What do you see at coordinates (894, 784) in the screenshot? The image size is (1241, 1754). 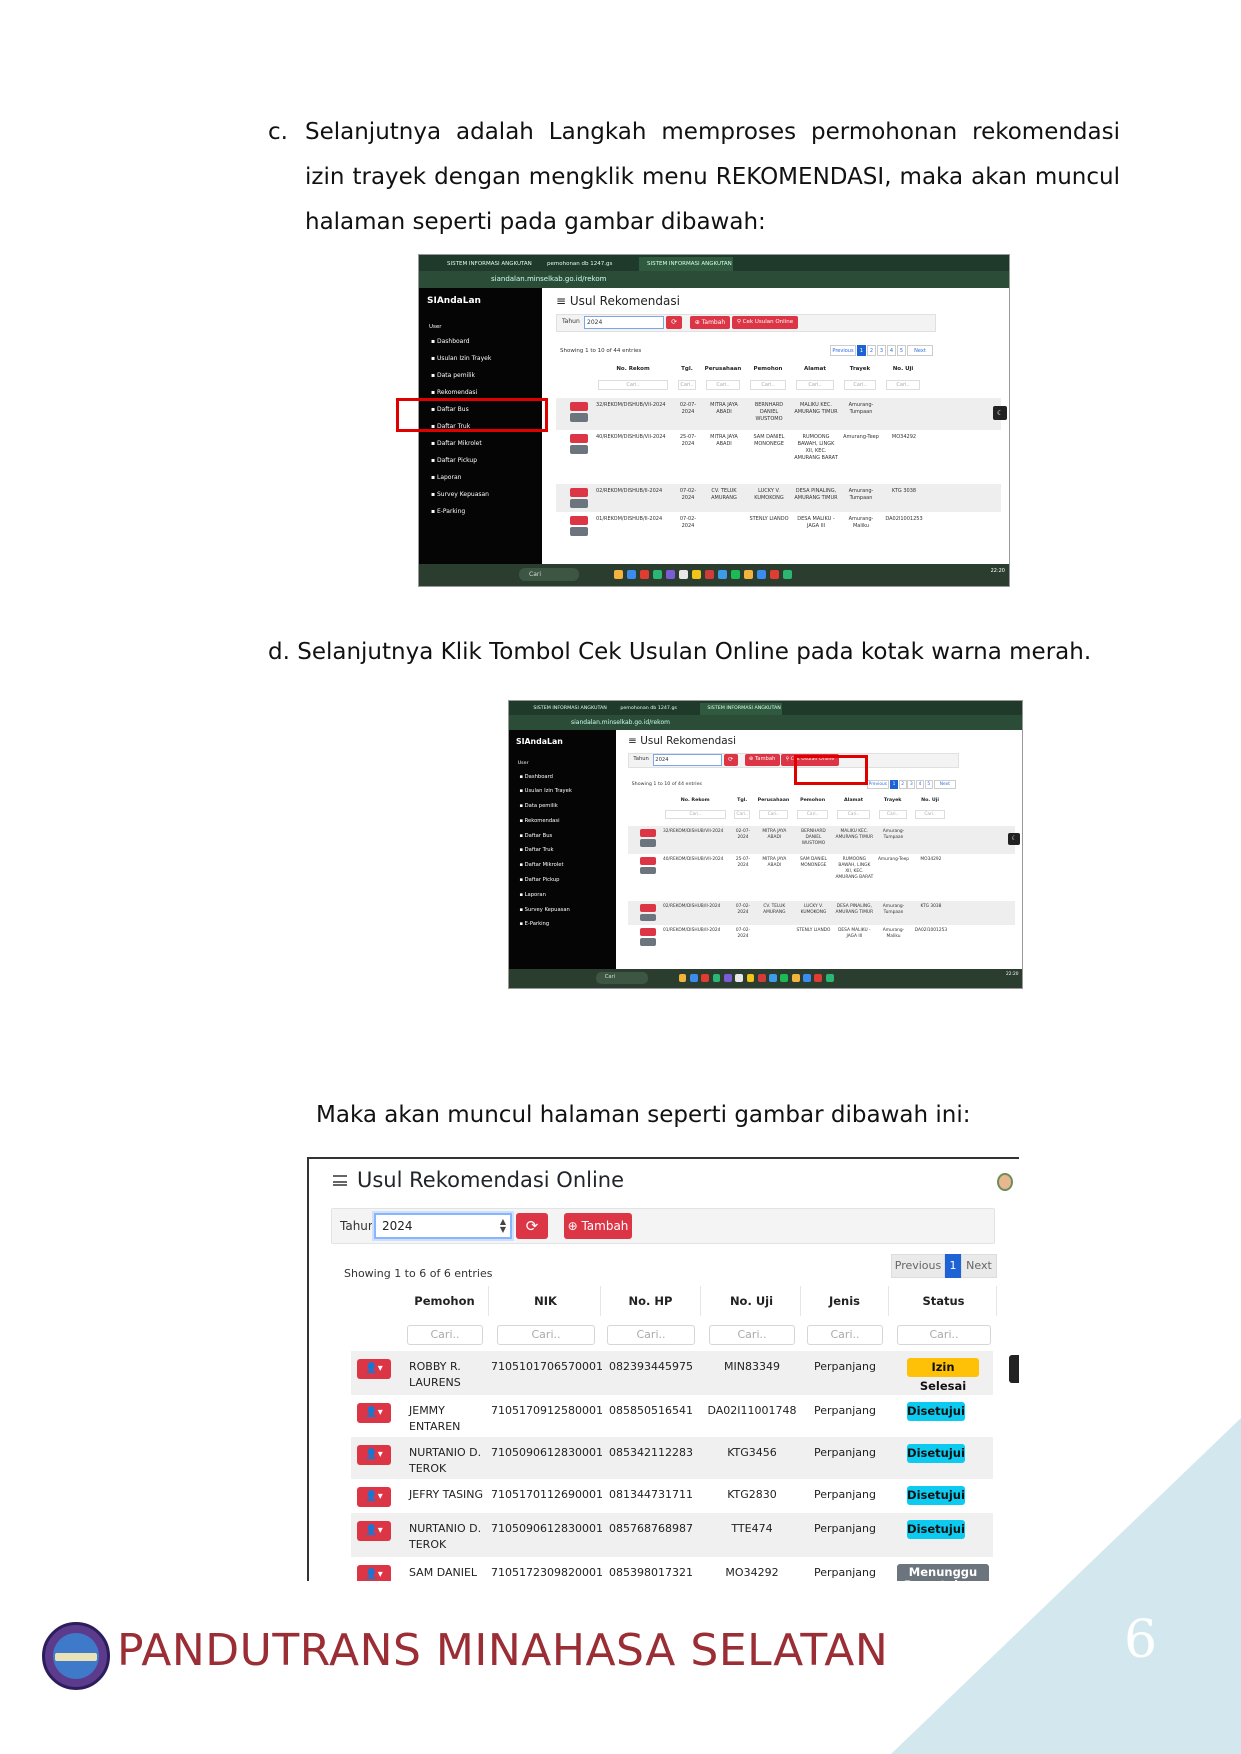 I see `pager-item: 1` at bounding box center [894, 784].